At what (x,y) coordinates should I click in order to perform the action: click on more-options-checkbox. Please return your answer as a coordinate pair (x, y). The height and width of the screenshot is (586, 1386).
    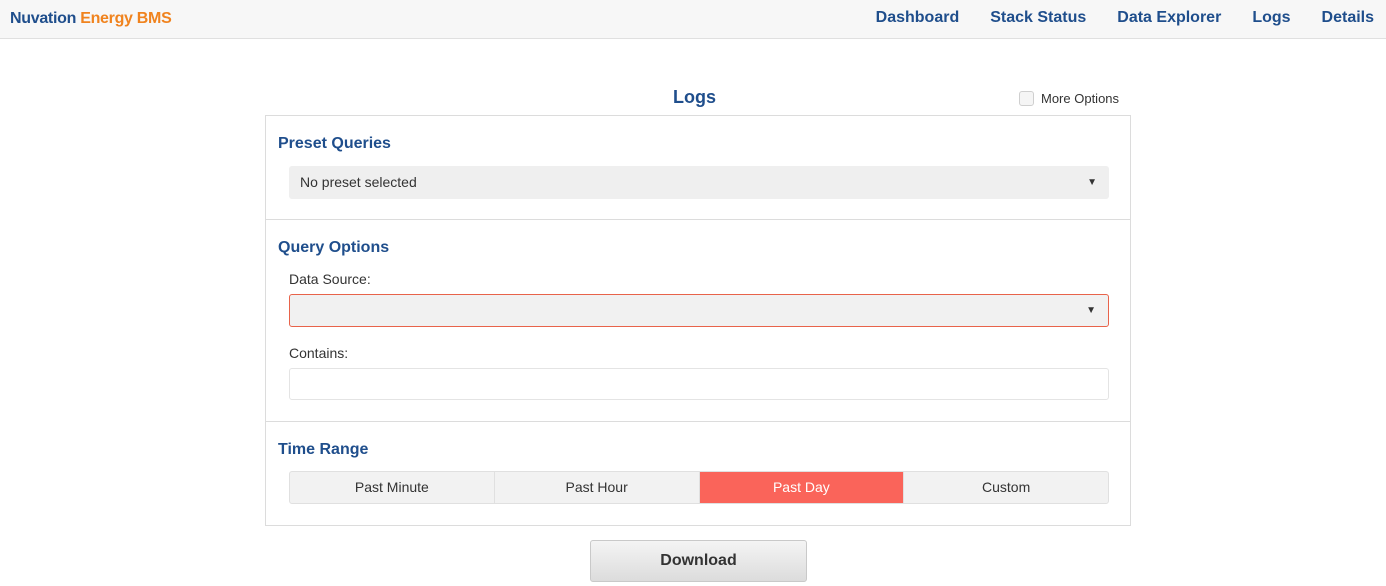
    Looking at the image, I should click on (1026, 98).